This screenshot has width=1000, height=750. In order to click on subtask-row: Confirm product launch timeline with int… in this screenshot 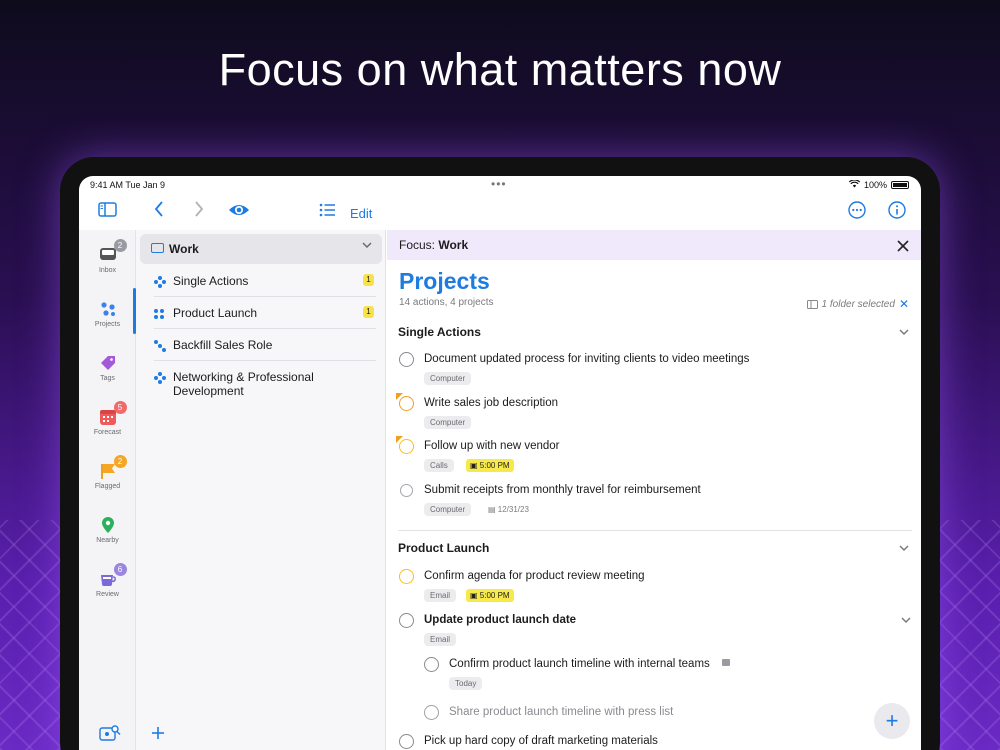, I will do `click(663, 676)`.